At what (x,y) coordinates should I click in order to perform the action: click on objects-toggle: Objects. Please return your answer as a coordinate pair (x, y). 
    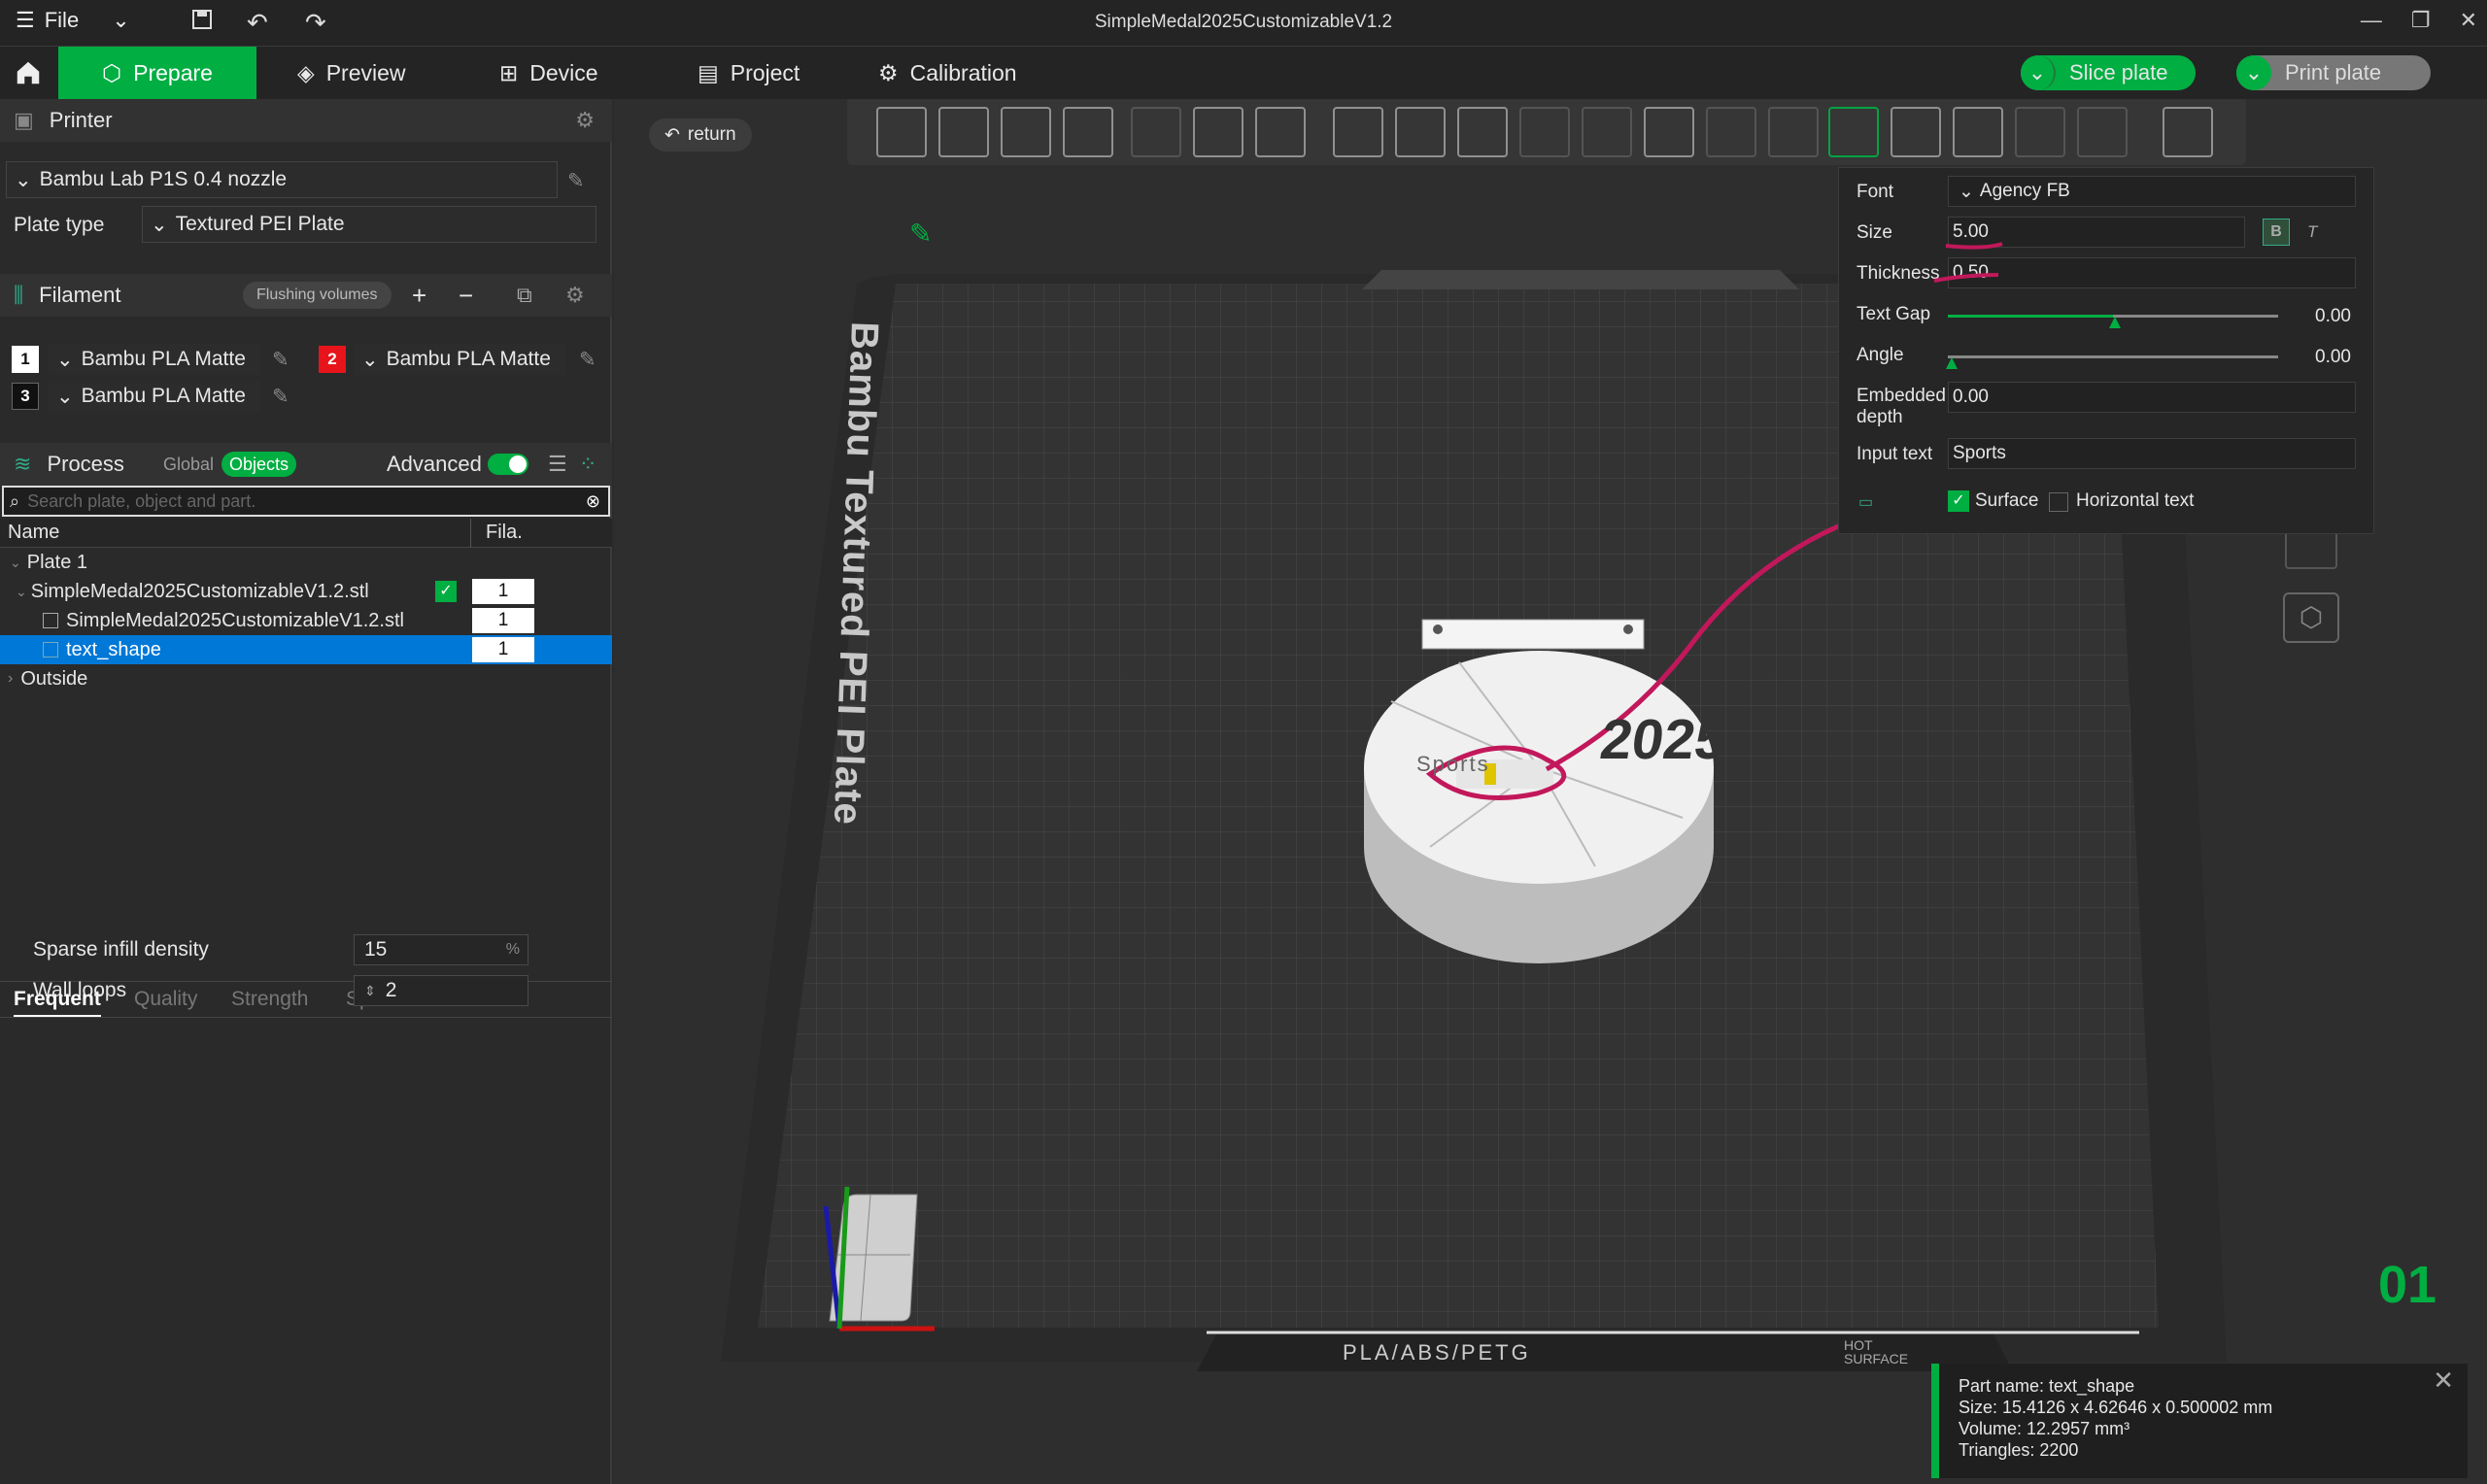
    Looking at the image, I should click on (259, 465).